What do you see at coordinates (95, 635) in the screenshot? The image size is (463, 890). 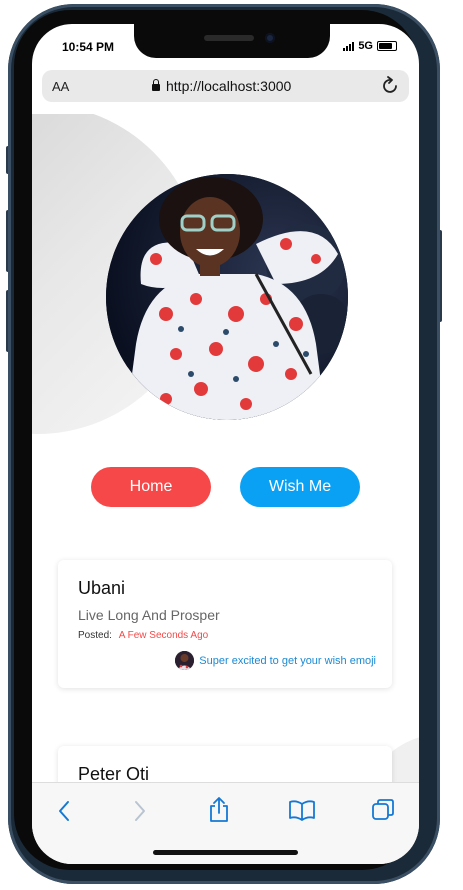 I see `posted-label: Posted:` at bounding box center [95, 635].